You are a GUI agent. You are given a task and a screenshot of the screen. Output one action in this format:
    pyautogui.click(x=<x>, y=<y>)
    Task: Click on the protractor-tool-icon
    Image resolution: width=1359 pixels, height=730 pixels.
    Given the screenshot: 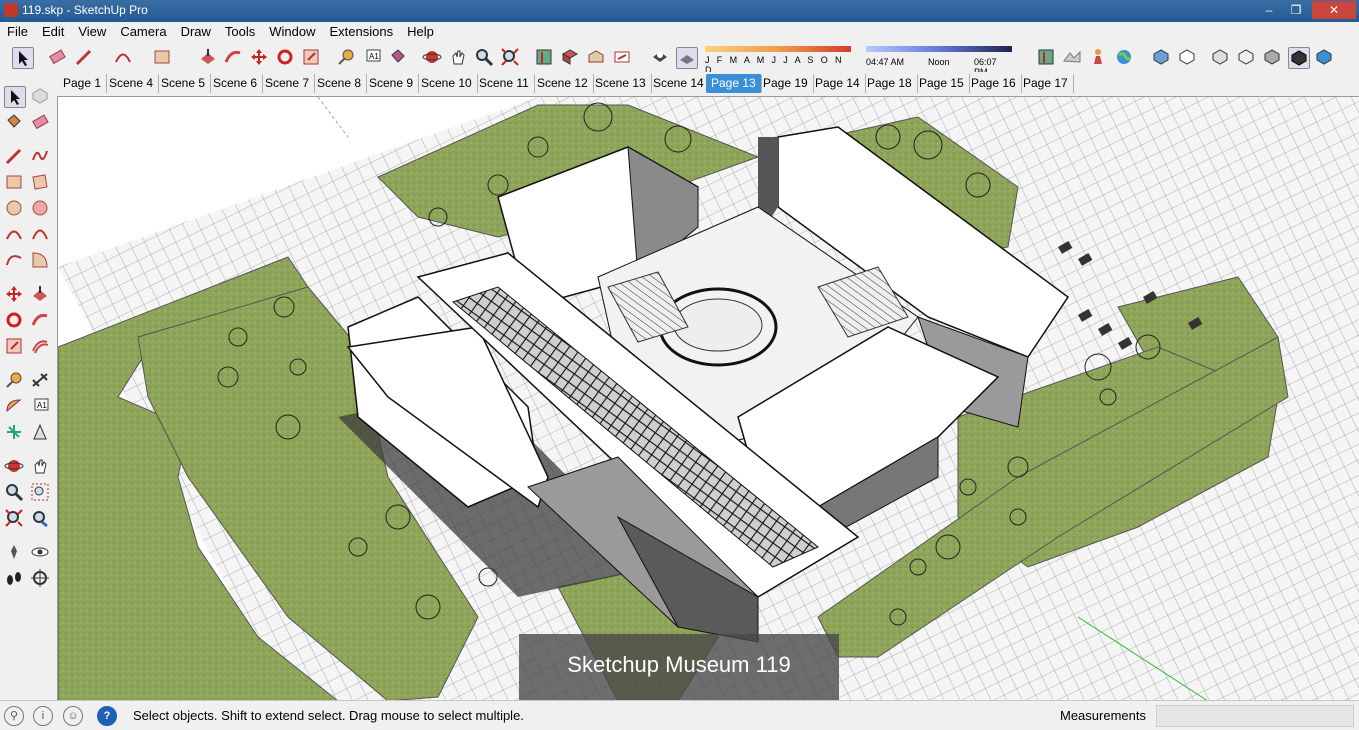 What is the action you would take?
    pyautogui.click(x=14, y=406)
    